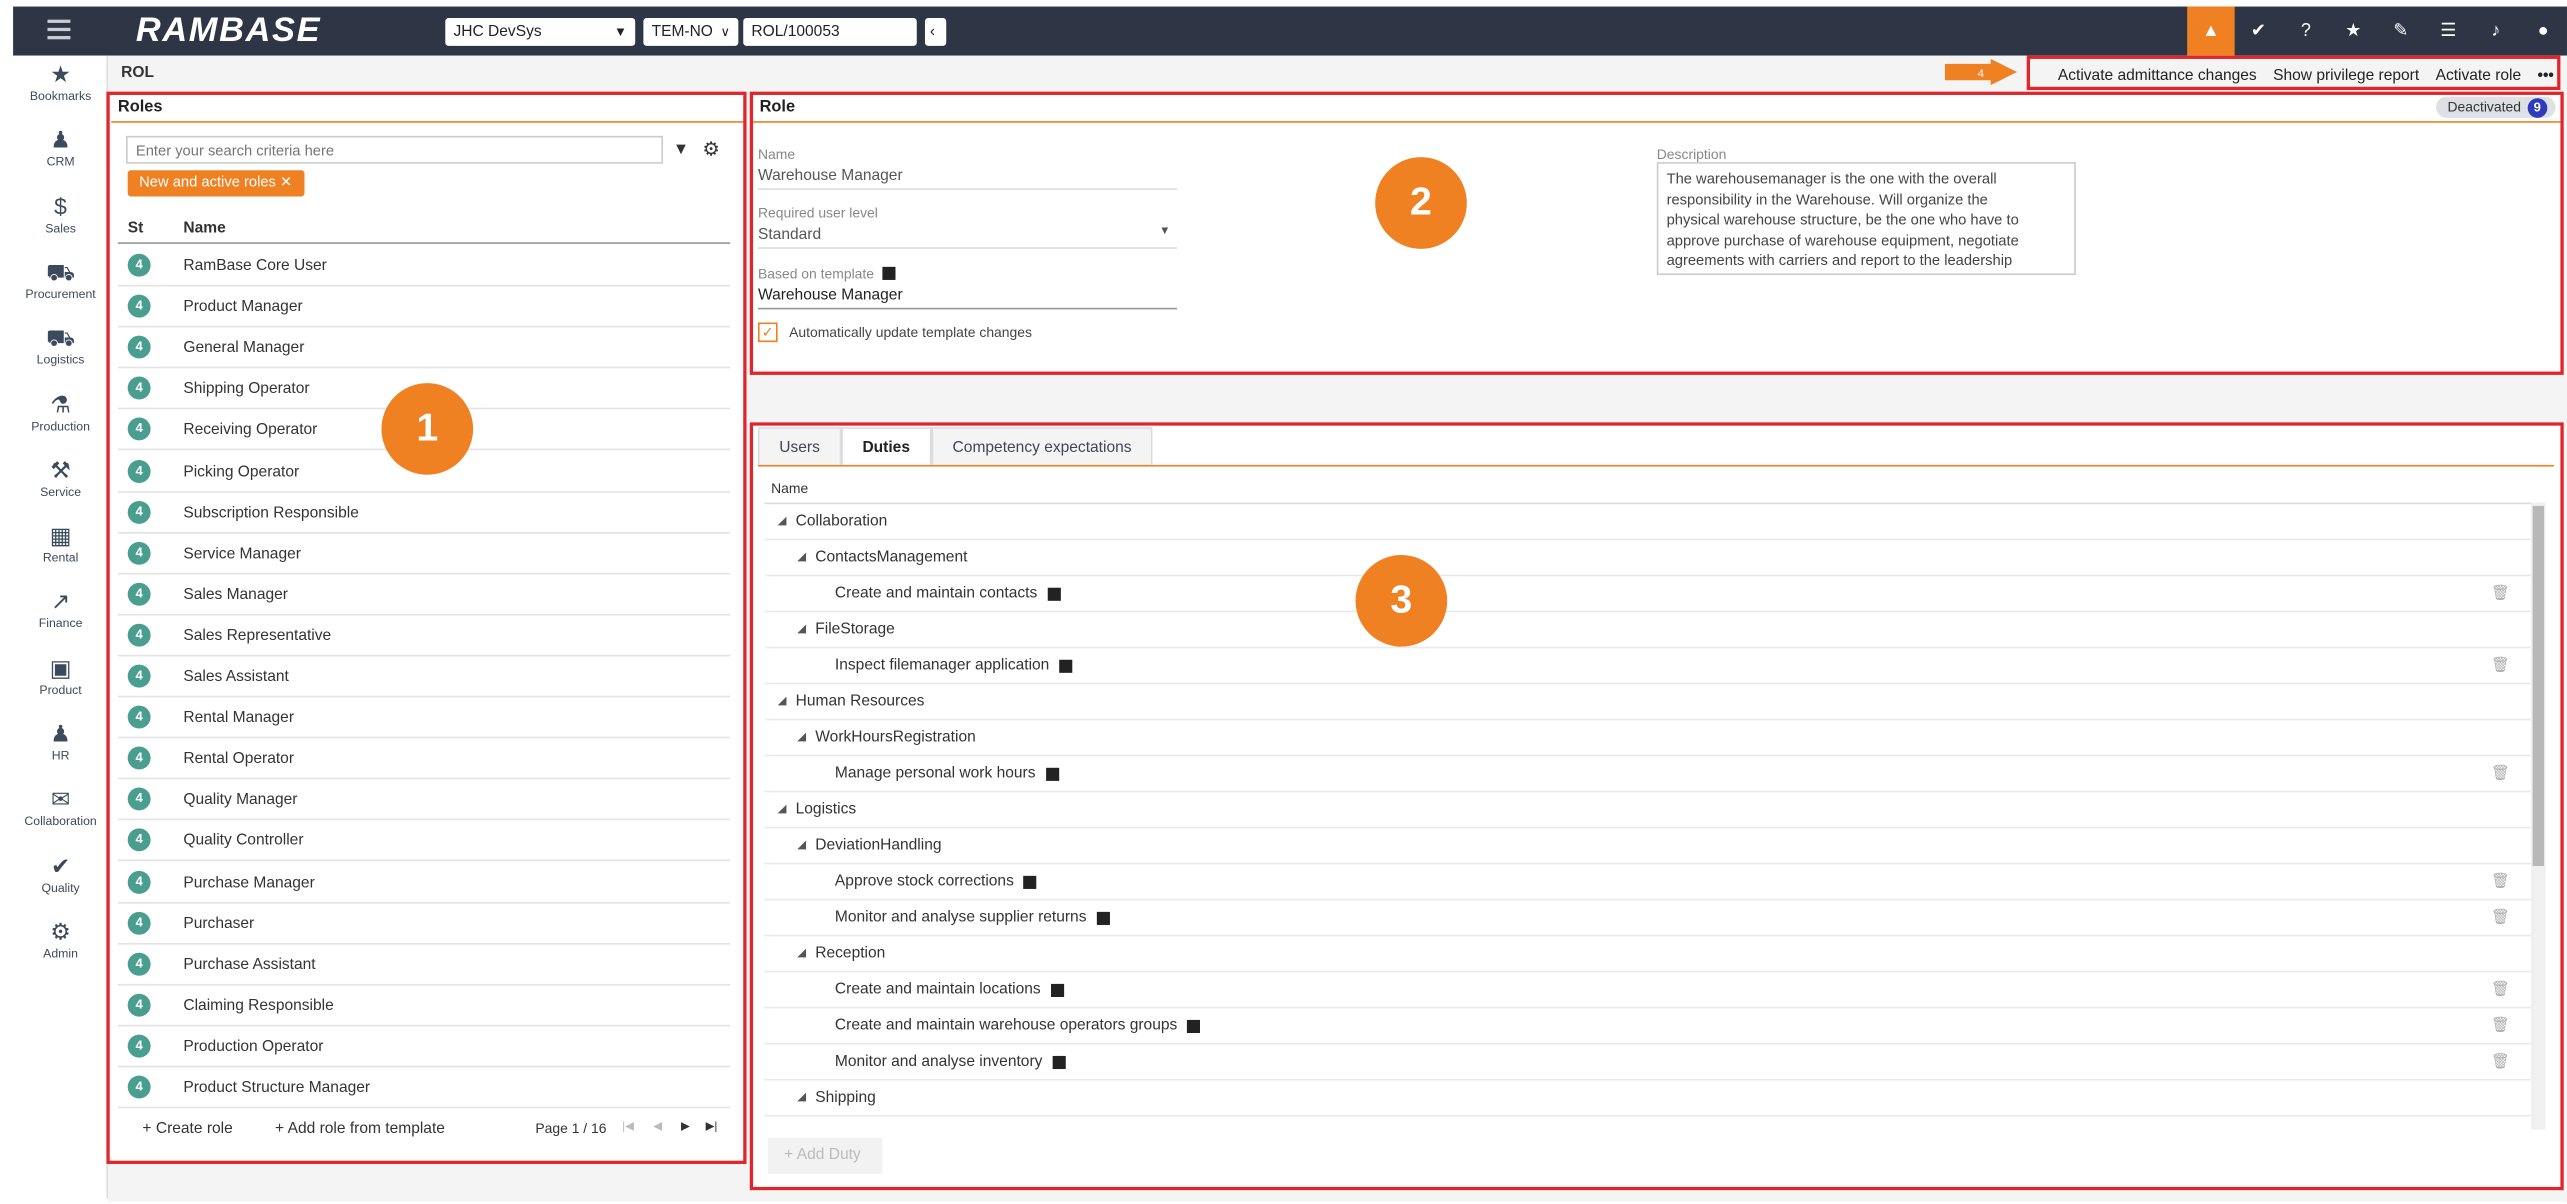 This screenshot has height=1204, width=2567. Describe the element at coordinates (935, 32) in the screenshot. I see `back-button: ‹` at that location.